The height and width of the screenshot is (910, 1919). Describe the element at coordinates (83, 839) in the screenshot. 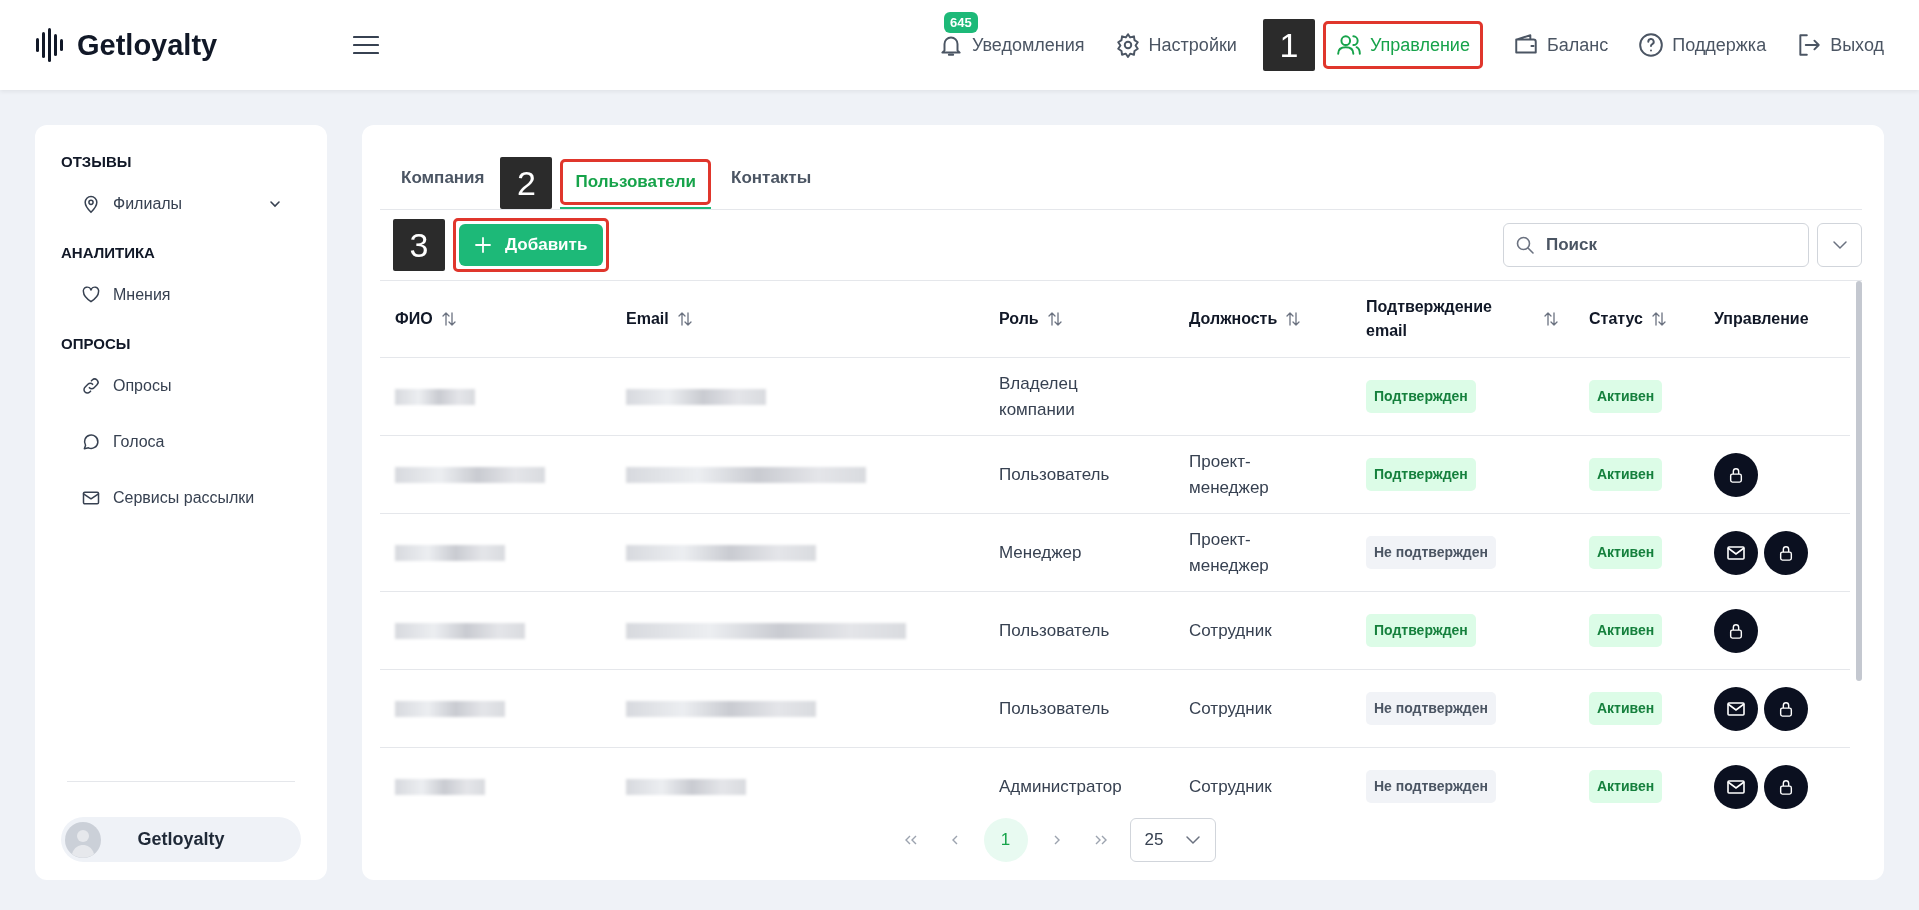

I see `avatar` at that location.